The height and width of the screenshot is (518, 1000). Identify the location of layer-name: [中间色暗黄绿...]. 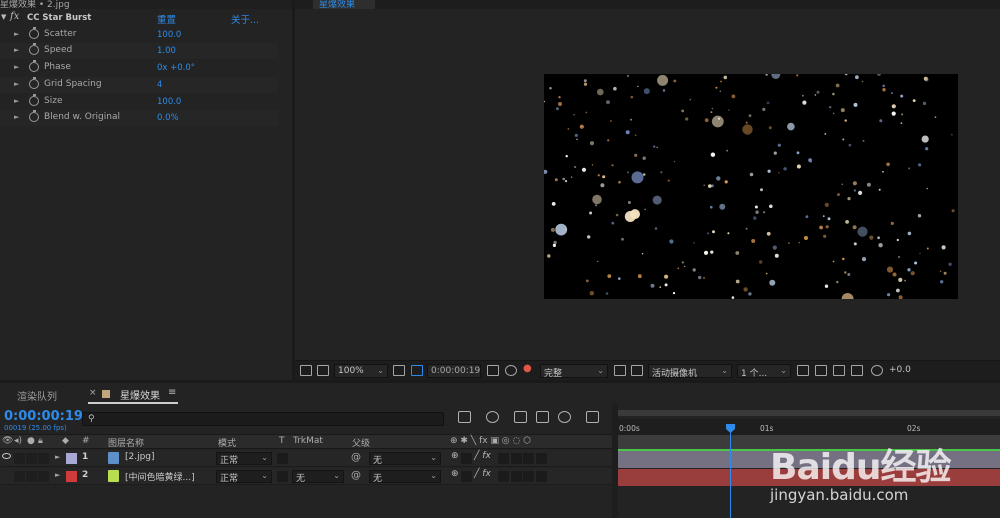
(160, 476).